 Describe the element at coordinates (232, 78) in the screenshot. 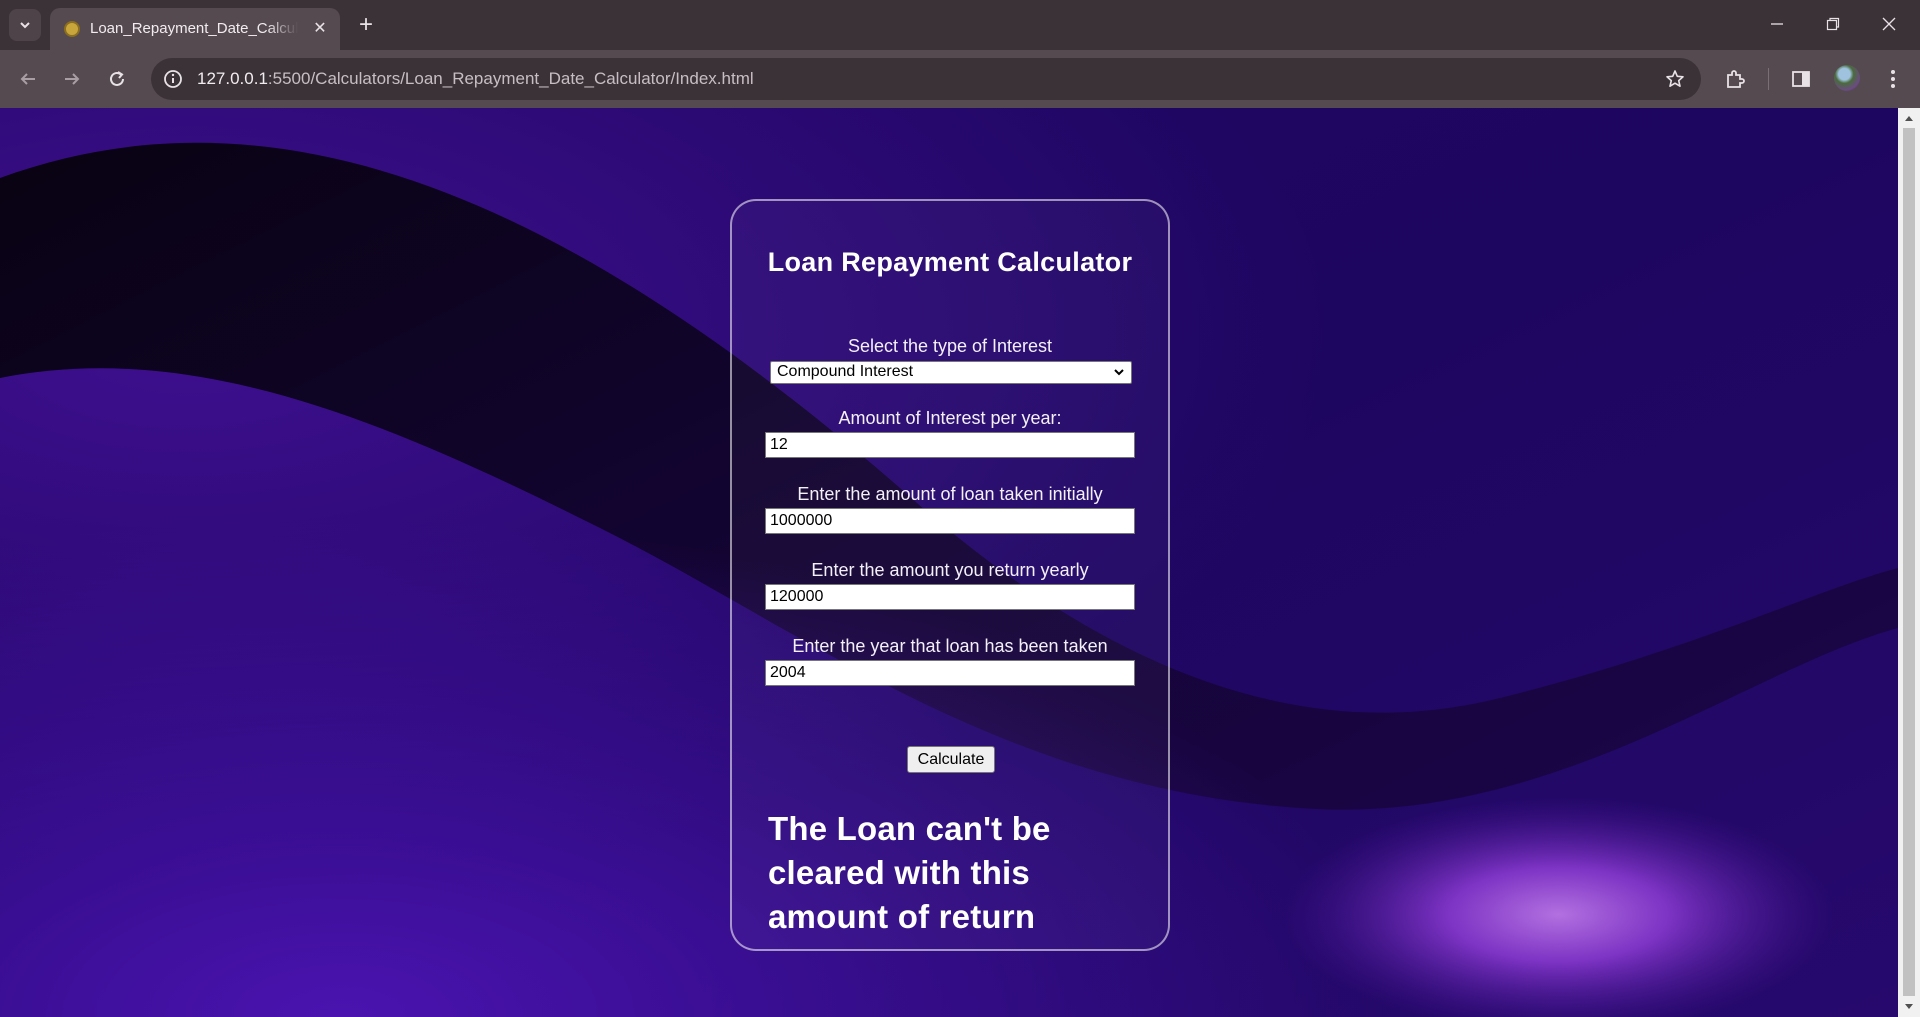

I see `url-host: 127.0.0.1` at that location.